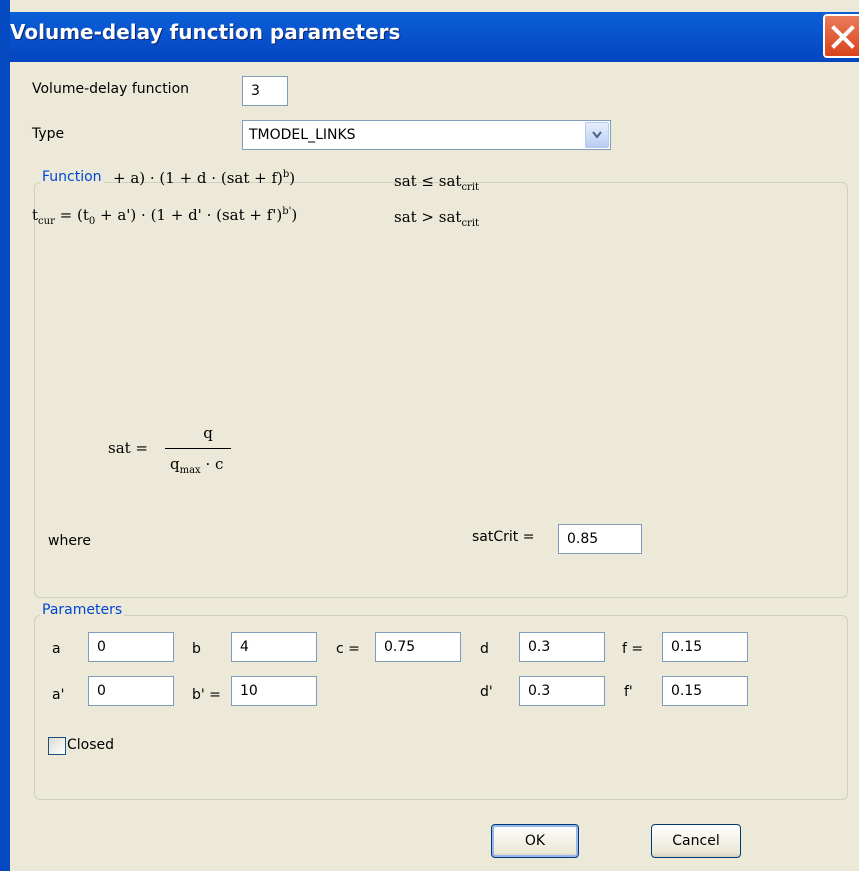  Describe the element at coordinates (274, 691) in the screenshot. I see `param-b-prime-field: 10` at that location.